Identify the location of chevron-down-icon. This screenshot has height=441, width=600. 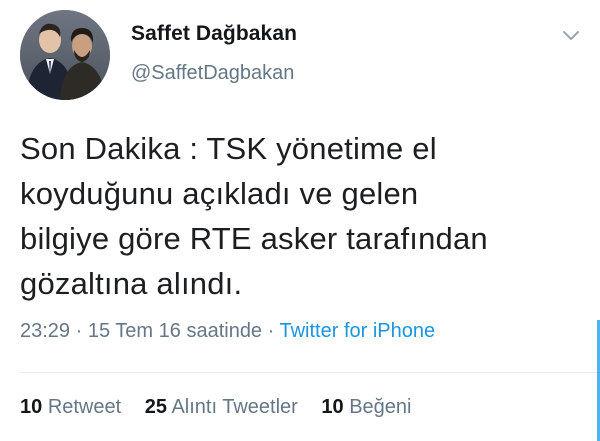
(571, 35).